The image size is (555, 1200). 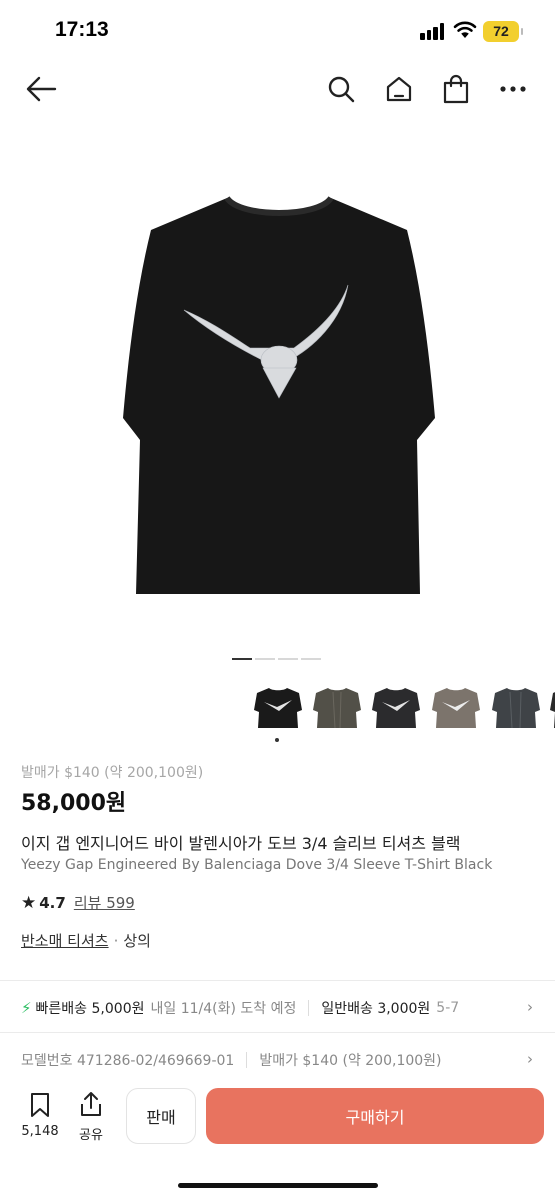 What do you see at coordinates (278, 1185) in the screenshot?
I see `home-indicator` at bounding box center [278, 1185].